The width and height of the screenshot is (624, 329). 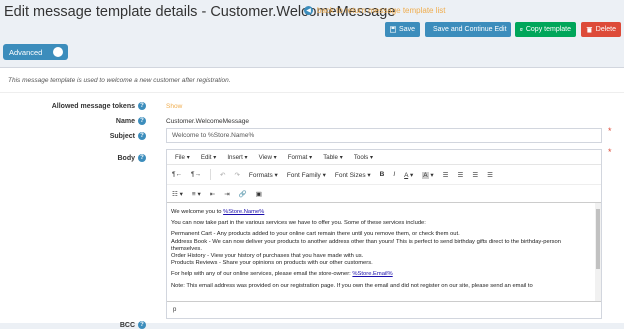 I want to click on align-right-icon: ☰, so click(x=475, y=175).